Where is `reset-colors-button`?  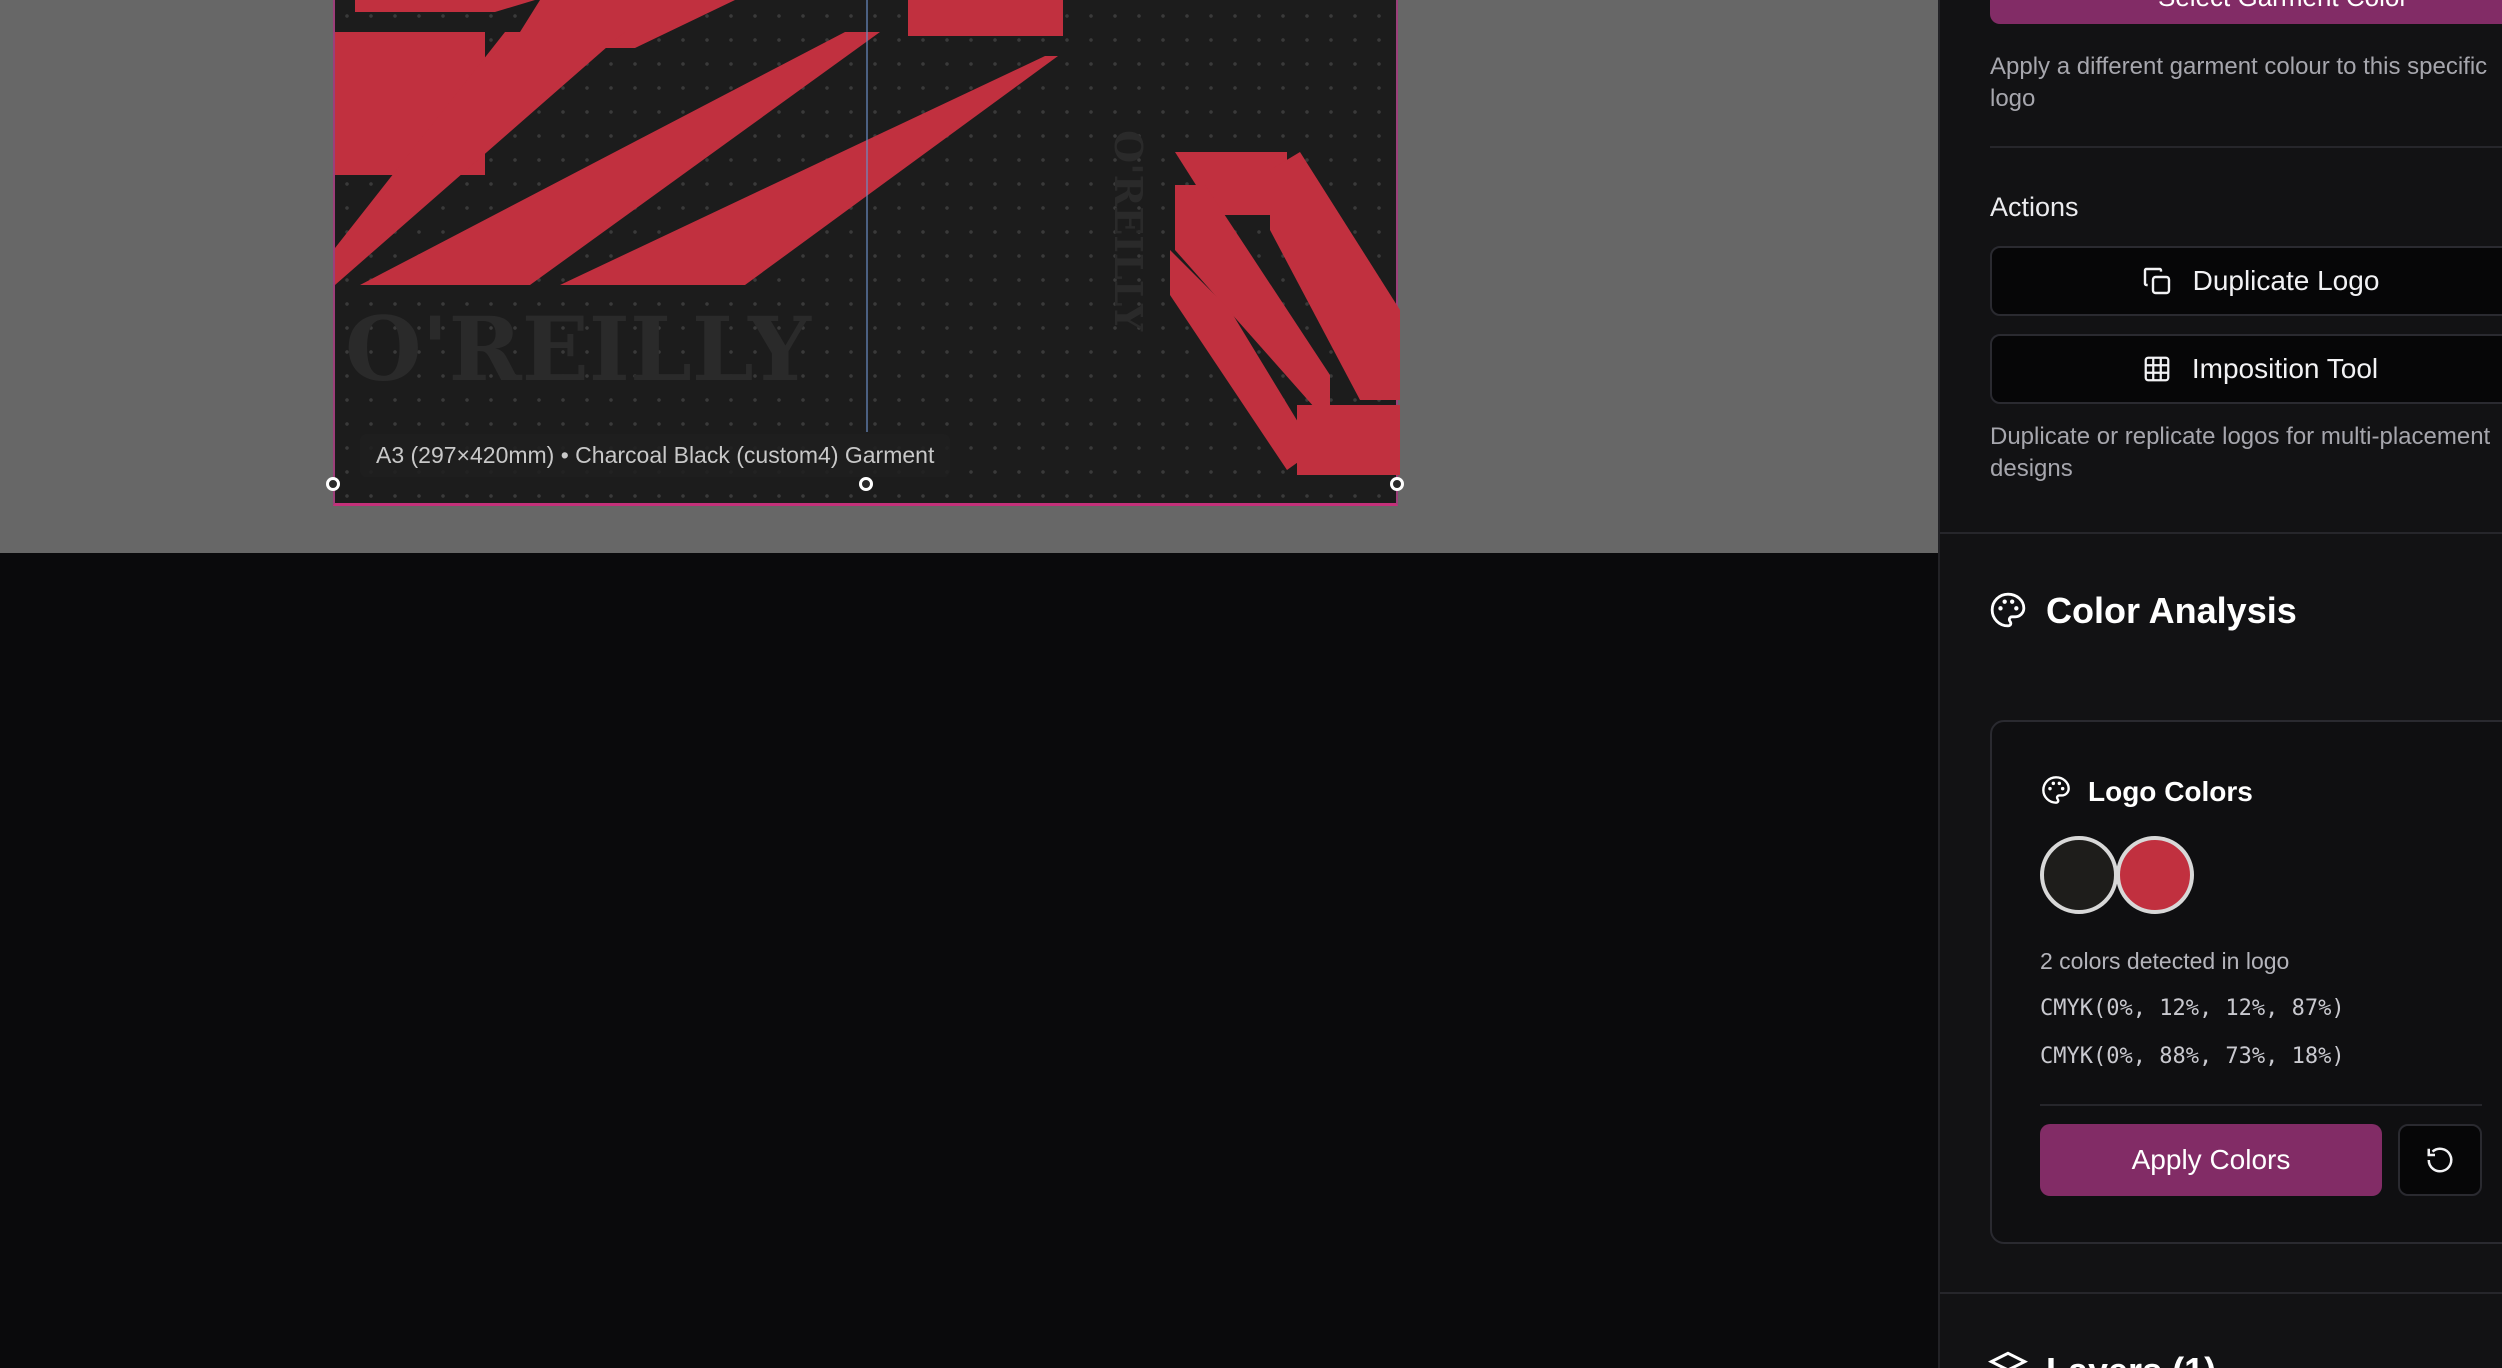 reset-colors-button is located at coordinates (2440, 1160).